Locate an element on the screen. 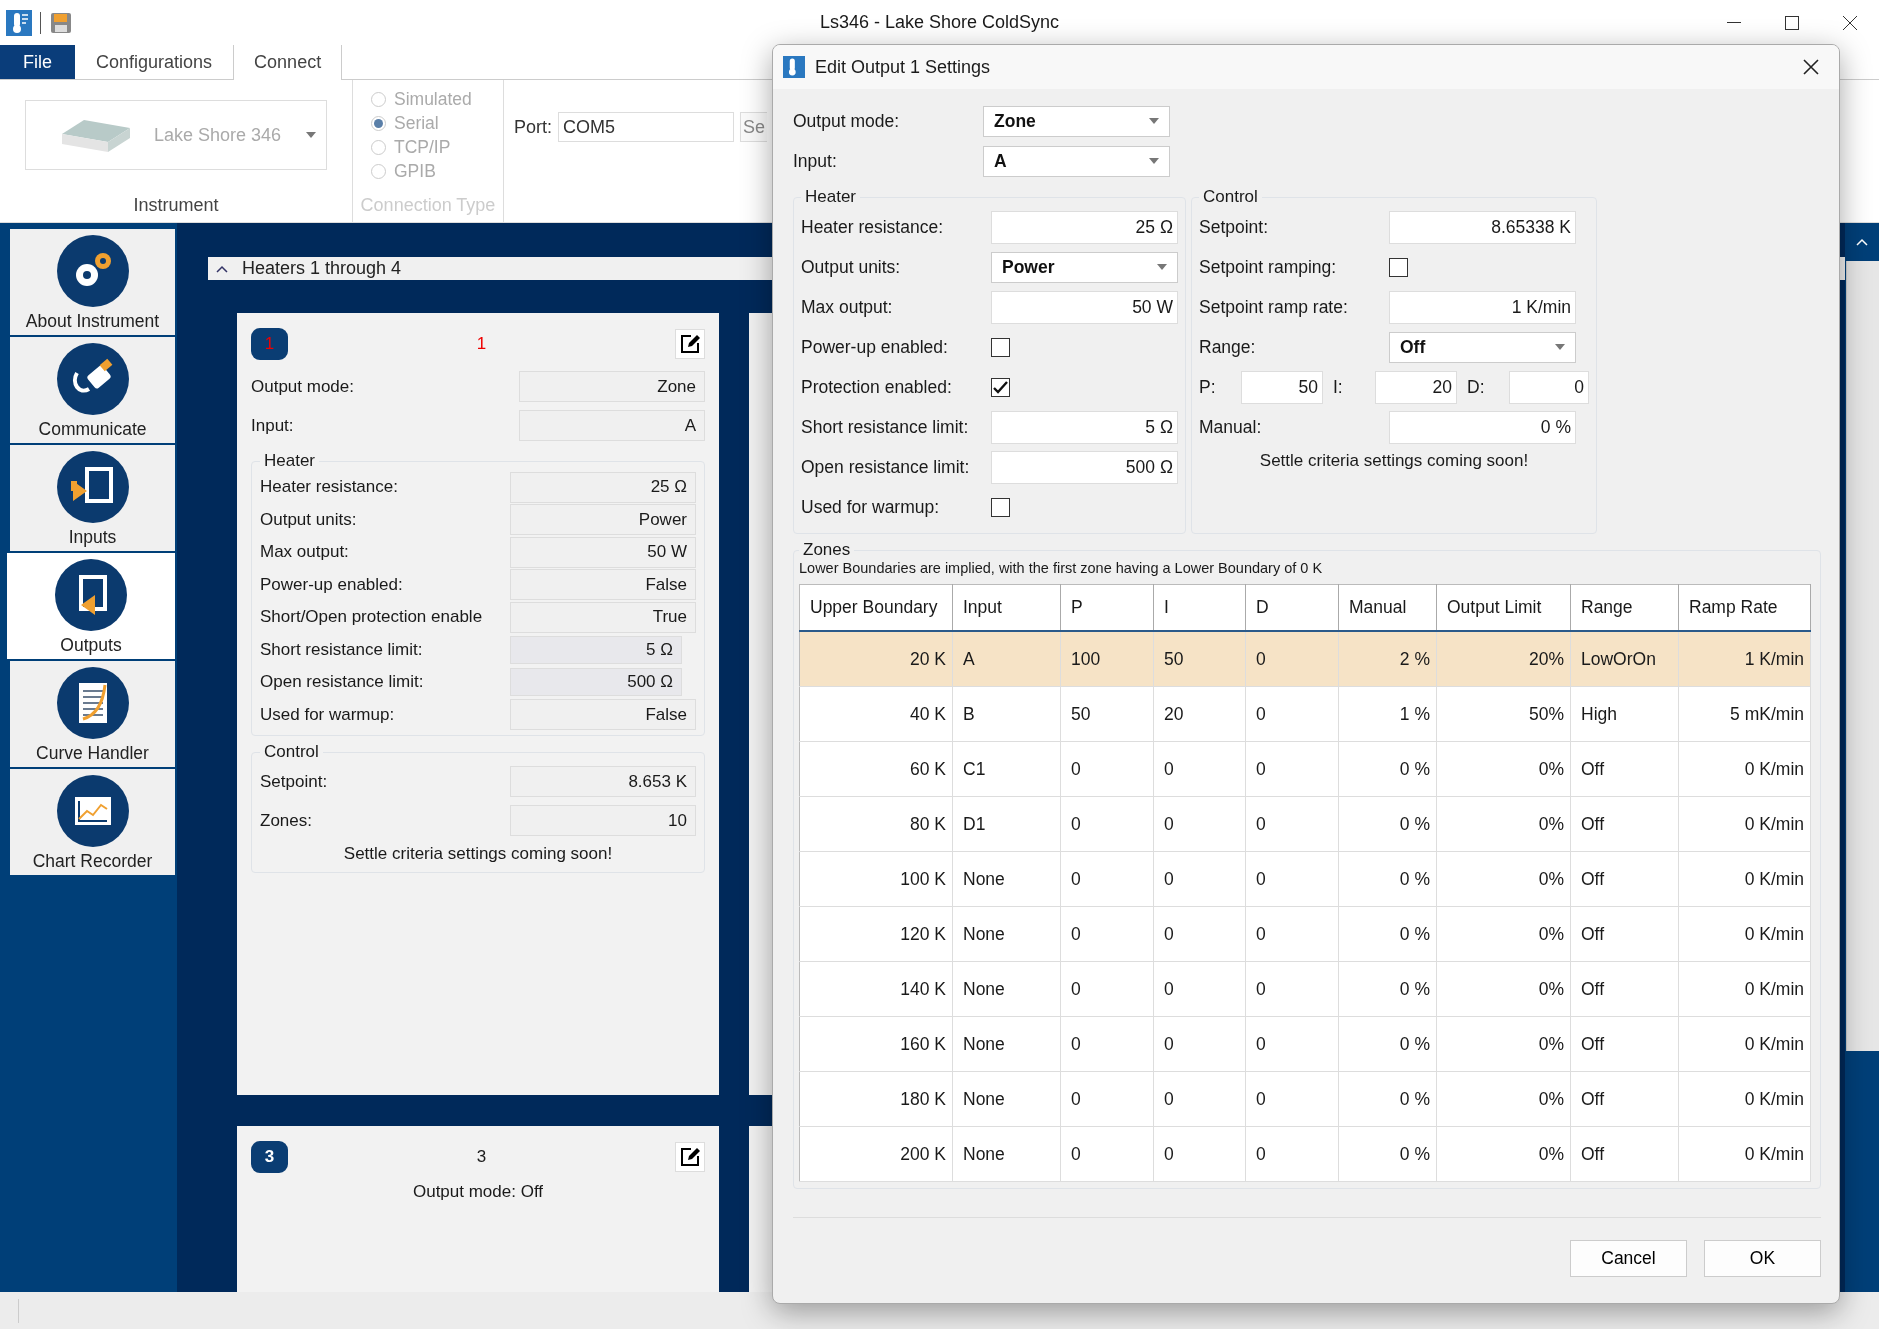 The width and height of the screenshot is (1879, 1329). table-row: 60 K C1 0 0 0 0 % 0% Off 0 K/min is located at coordinates (1305, 769).